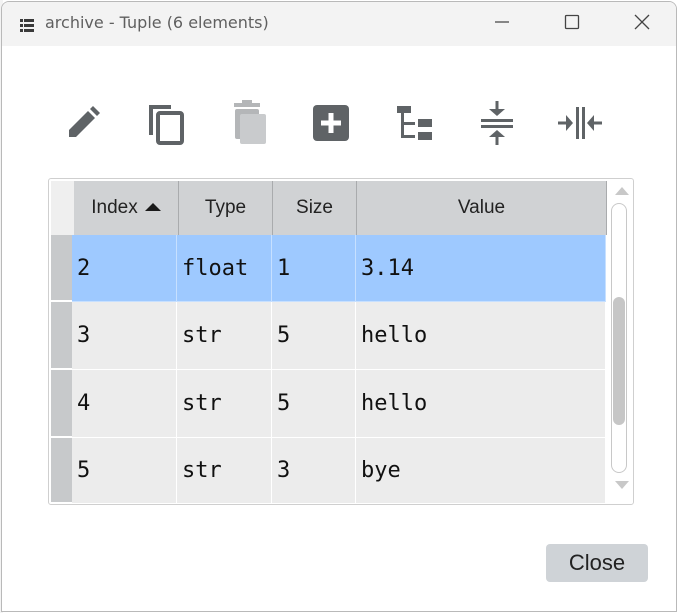 Image resolution: width=678 pixels, height=613 pixels. I want to click on cell-type: float, so click(224, 268).